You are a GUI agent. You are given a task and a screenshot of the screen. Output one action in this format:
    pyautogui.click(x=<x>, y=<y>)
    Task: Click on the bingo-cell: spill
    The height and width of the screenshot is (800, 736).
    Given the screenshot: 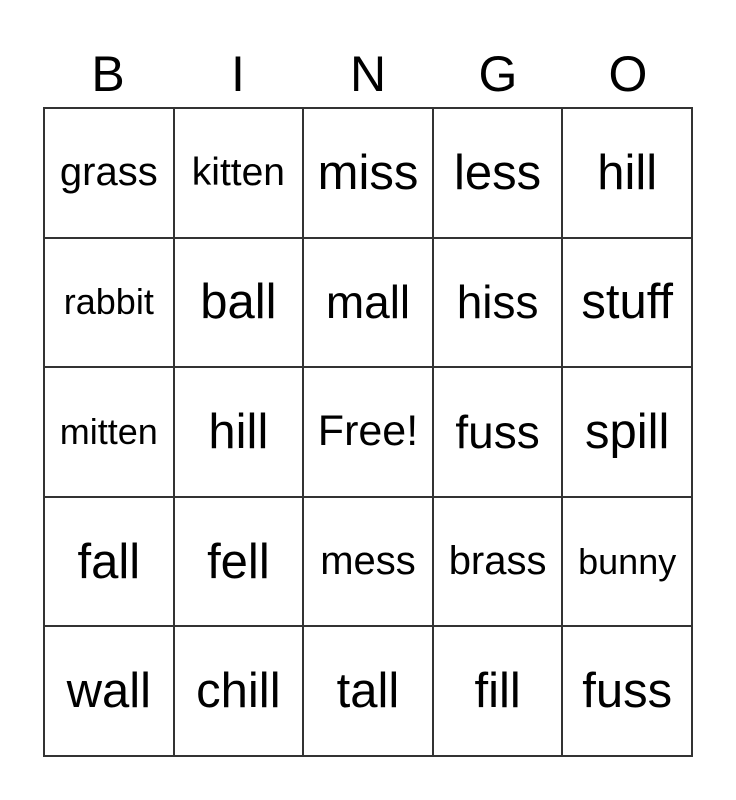 What is the action you would take?
    pyautogui.click(x=627, y=432)
    